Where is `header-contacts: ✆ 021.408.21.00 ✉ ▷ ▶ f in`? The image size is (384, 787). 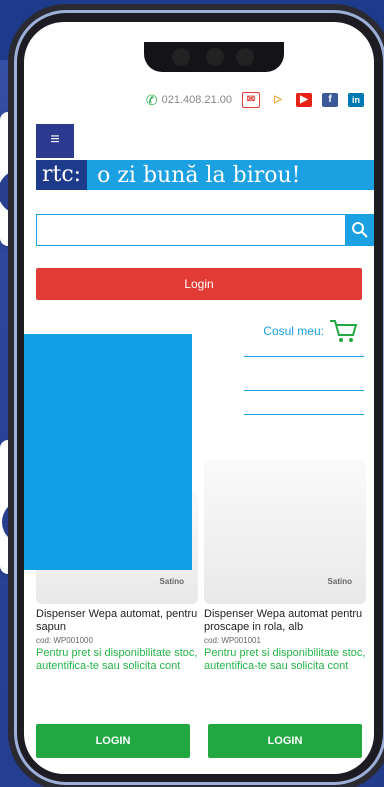 header-contacts: ✆ 021.408.21.00 ✉ ▷ ▶ f in is located at coordinates (199, 100).